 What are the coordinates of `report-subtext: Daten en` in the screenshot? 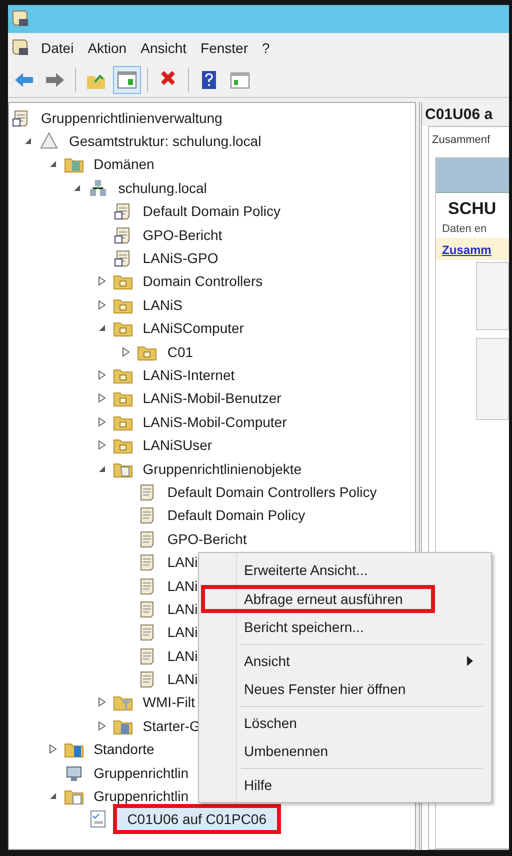 It's located at (464, 228).